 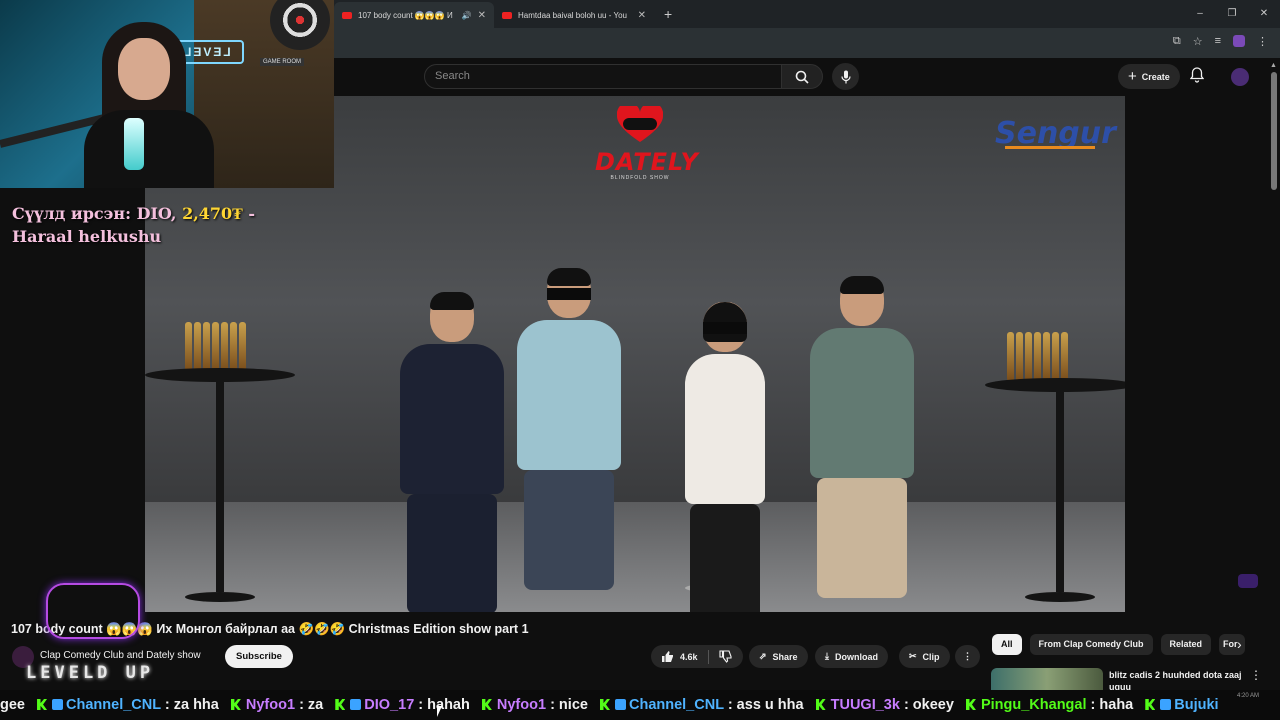 What do you see at coordinates (1182, 705) in the screenshot?
I see `chat-message: Bujuki` at bounding box center [1182, 705].